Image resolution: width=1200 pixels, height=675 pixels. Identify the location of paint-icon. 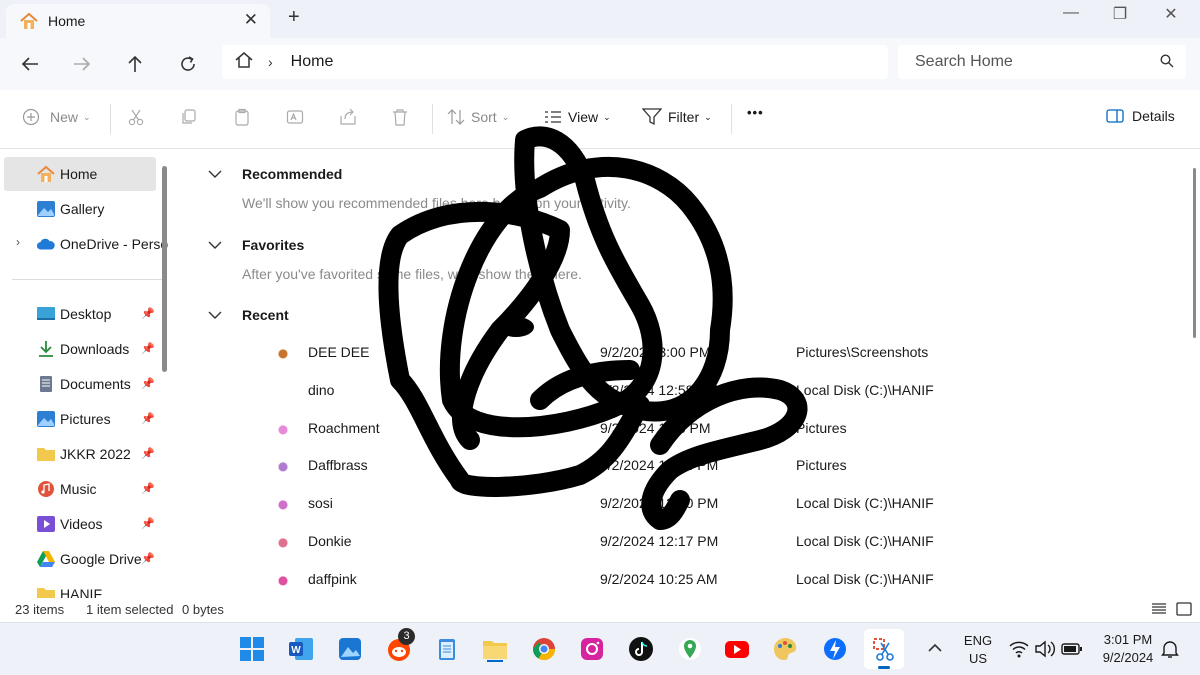
(785, 649).